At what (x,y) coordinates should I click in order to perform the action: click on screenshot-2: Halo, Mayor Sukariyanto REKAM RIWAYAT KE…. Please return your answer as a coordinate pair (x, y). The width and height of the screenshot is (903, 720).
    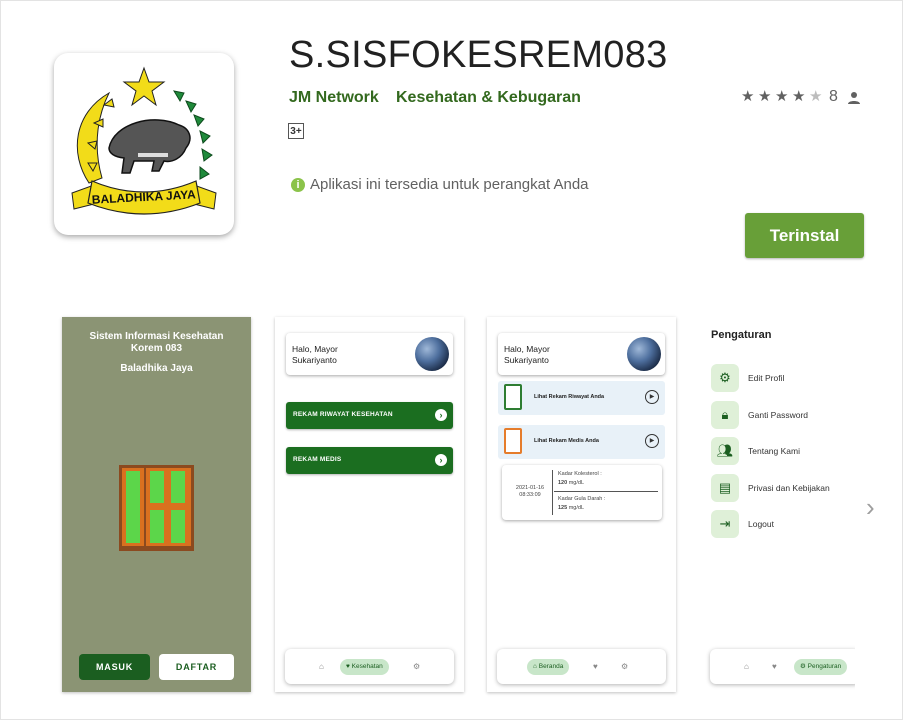
    Looking at the image, I should click on (369, 504).